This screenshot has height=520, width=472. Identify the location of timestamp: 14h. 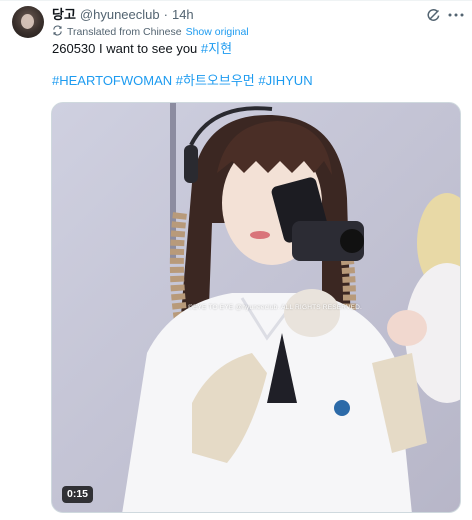
(183, 15).